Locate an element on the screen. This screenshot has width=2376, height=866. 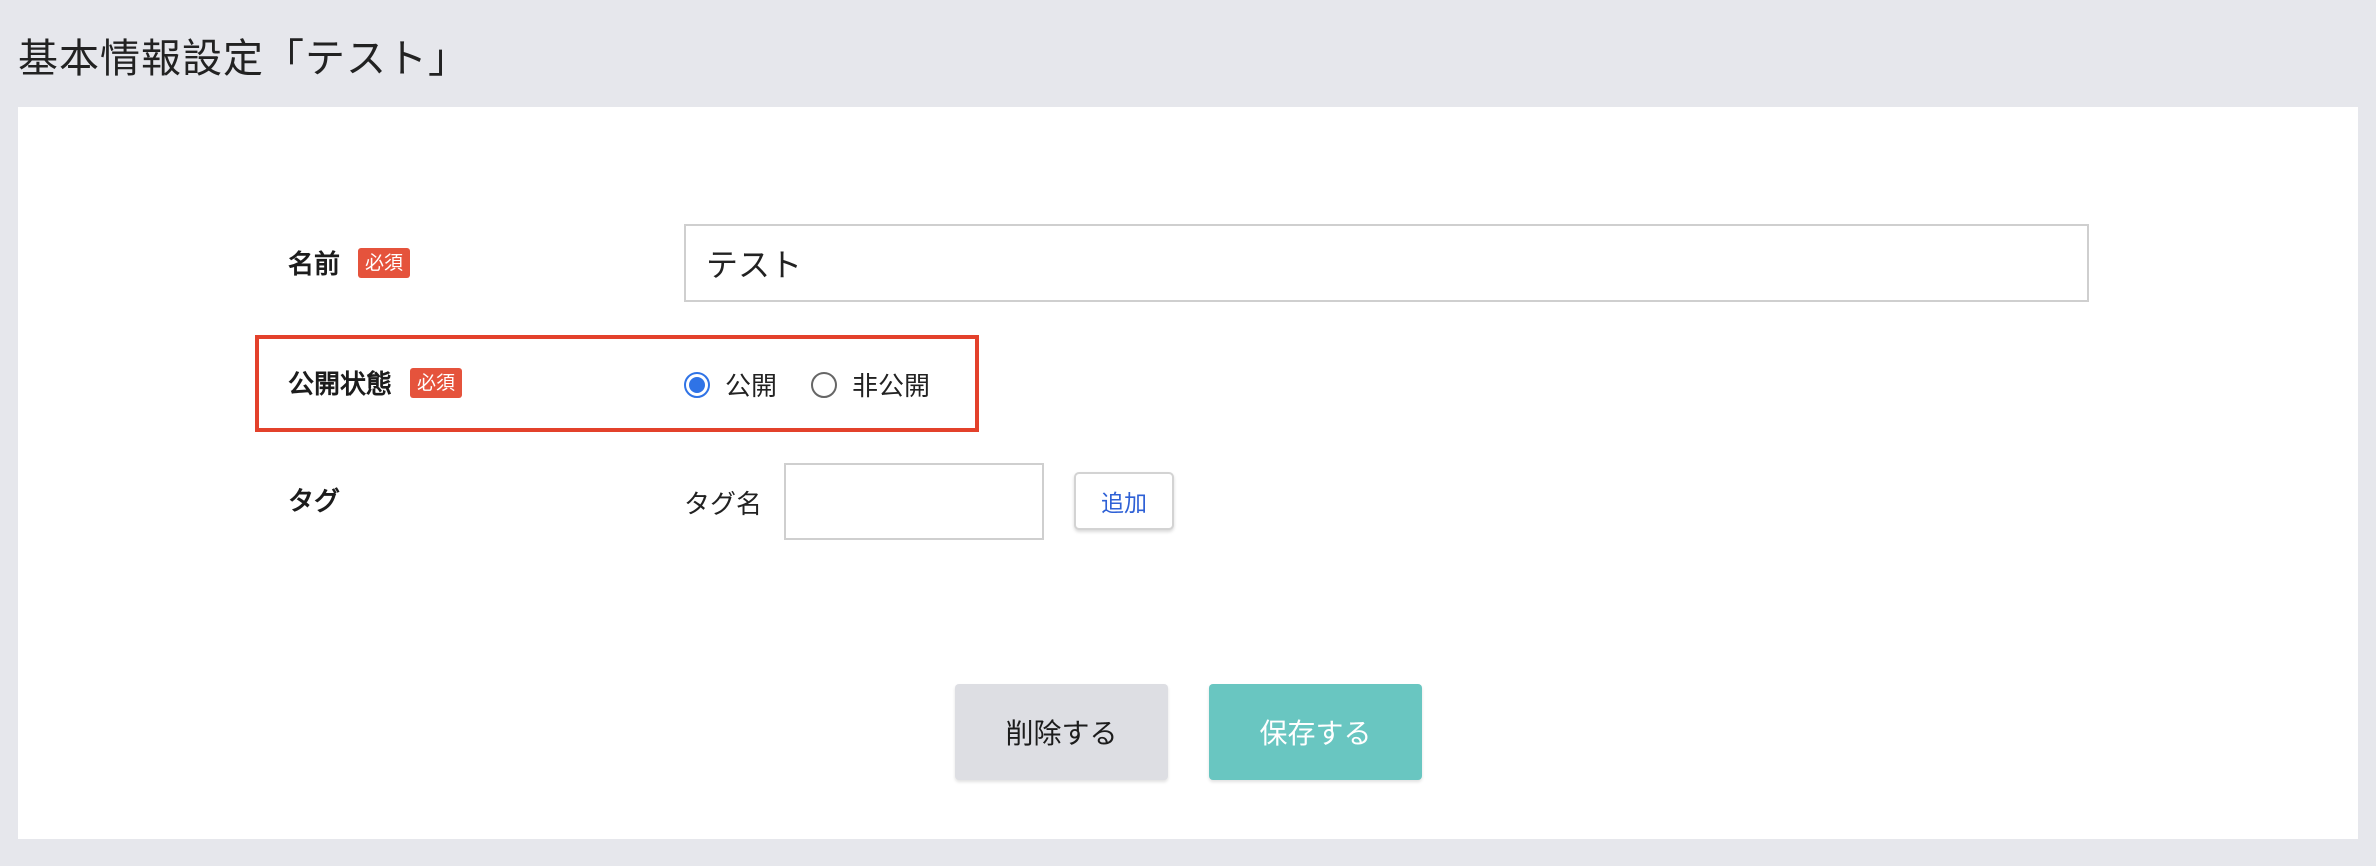
tag-name-input is located at coordinates (914, 501).